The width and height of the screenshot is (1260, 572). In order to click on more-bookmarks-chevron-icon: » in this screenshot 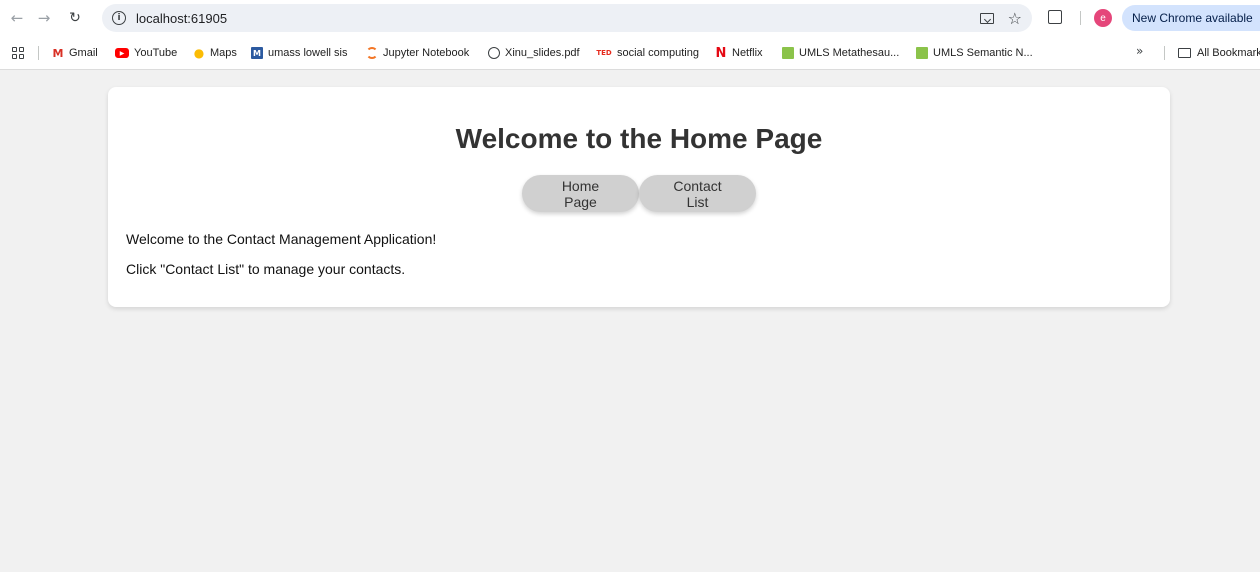, I will do `click(1139, 51)`.